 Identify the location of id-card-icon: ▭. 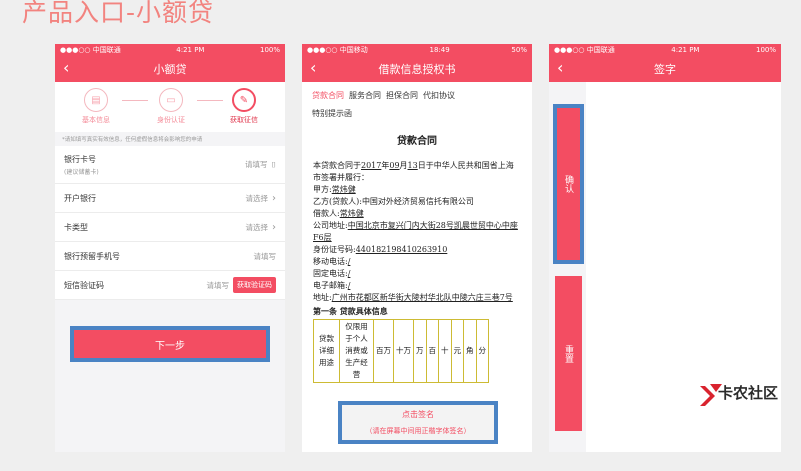
(171, 100).